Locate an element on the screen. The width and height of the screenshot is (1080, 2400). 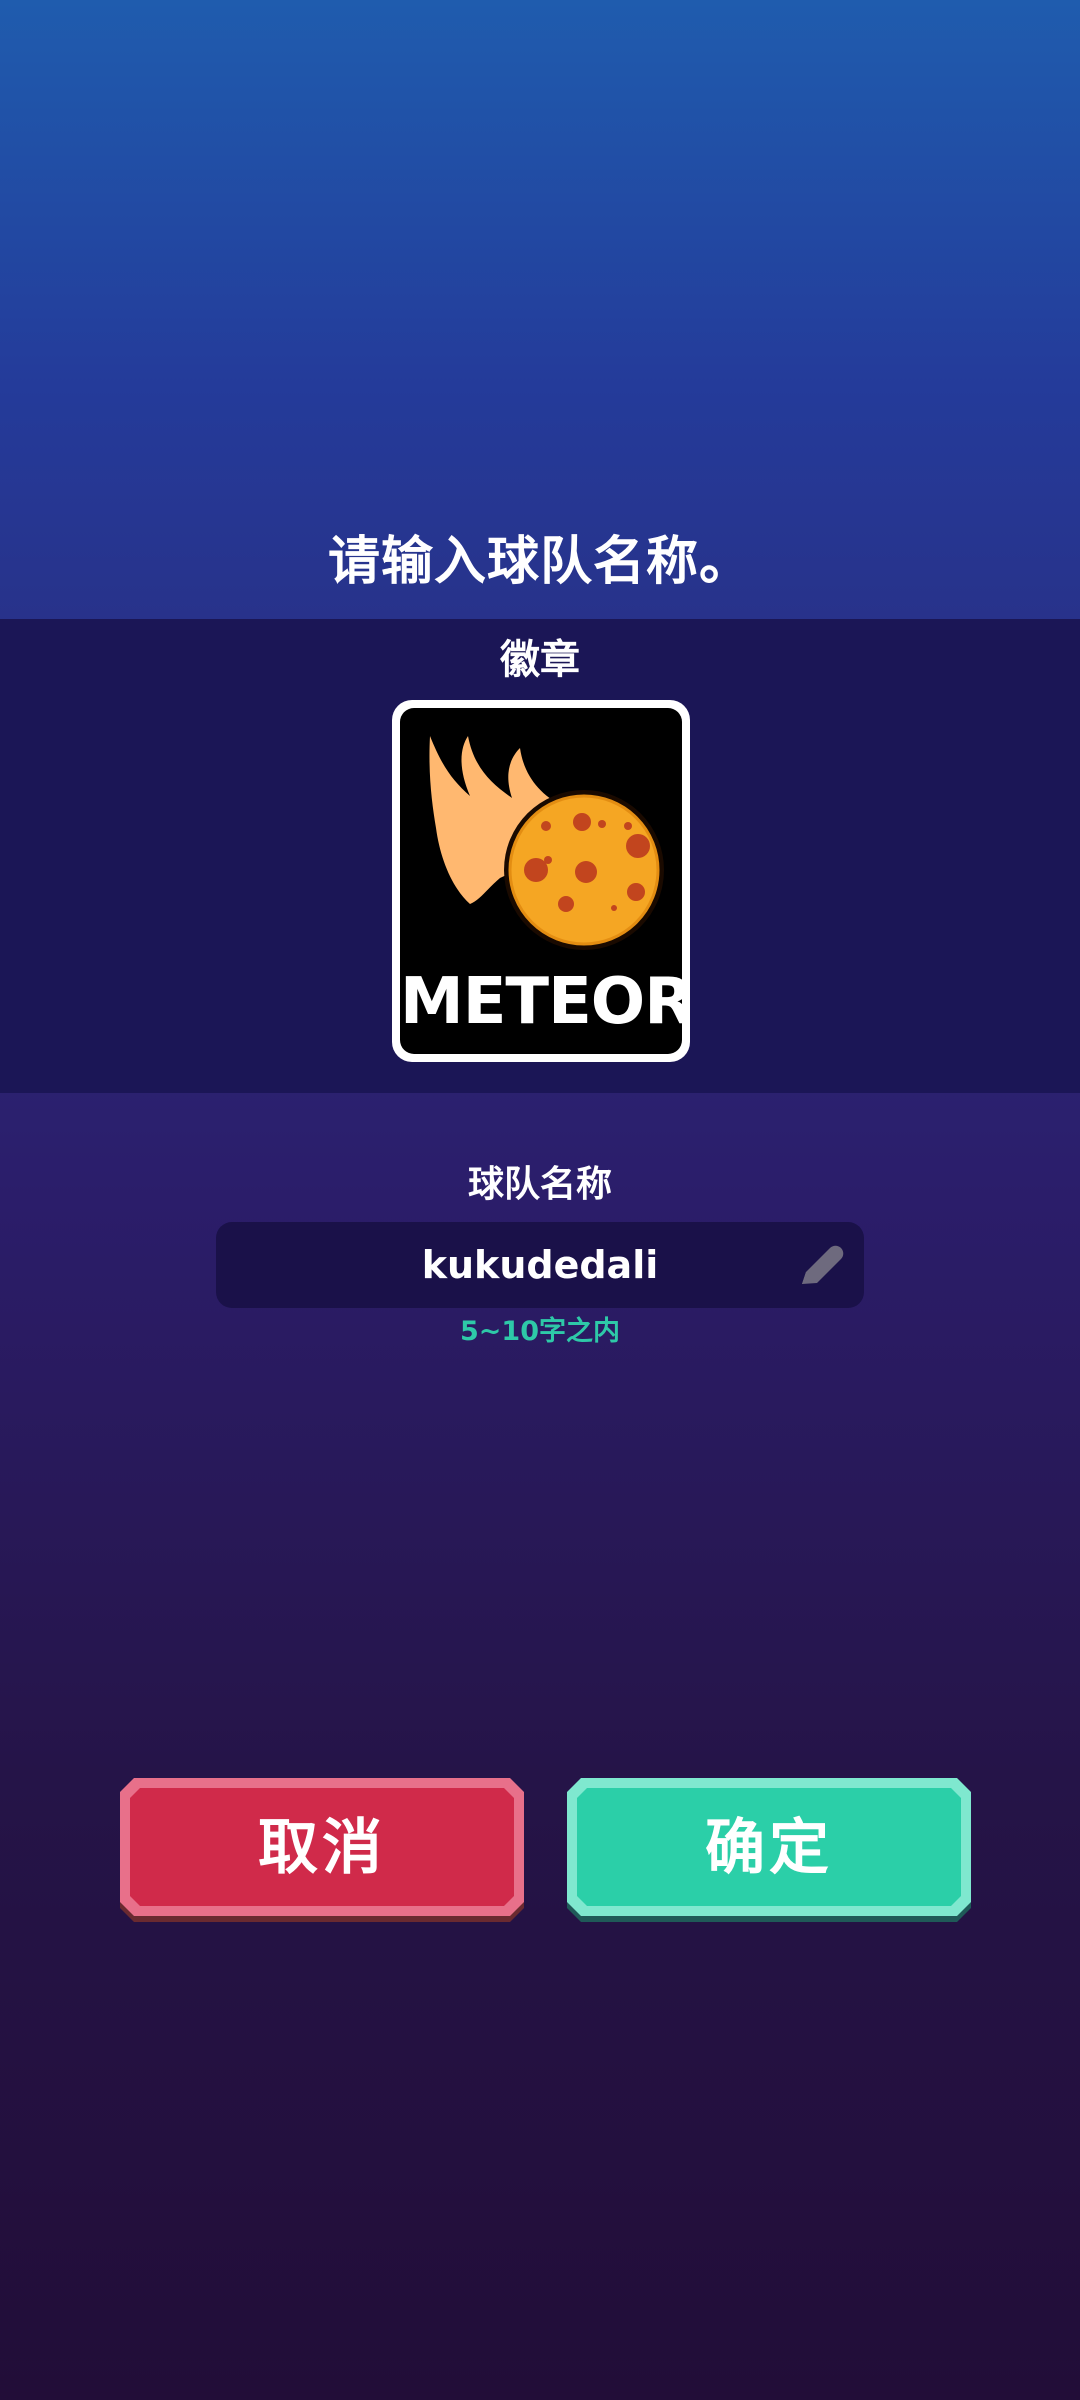
badge-image: METEOR is located at coordinates (541, 881).